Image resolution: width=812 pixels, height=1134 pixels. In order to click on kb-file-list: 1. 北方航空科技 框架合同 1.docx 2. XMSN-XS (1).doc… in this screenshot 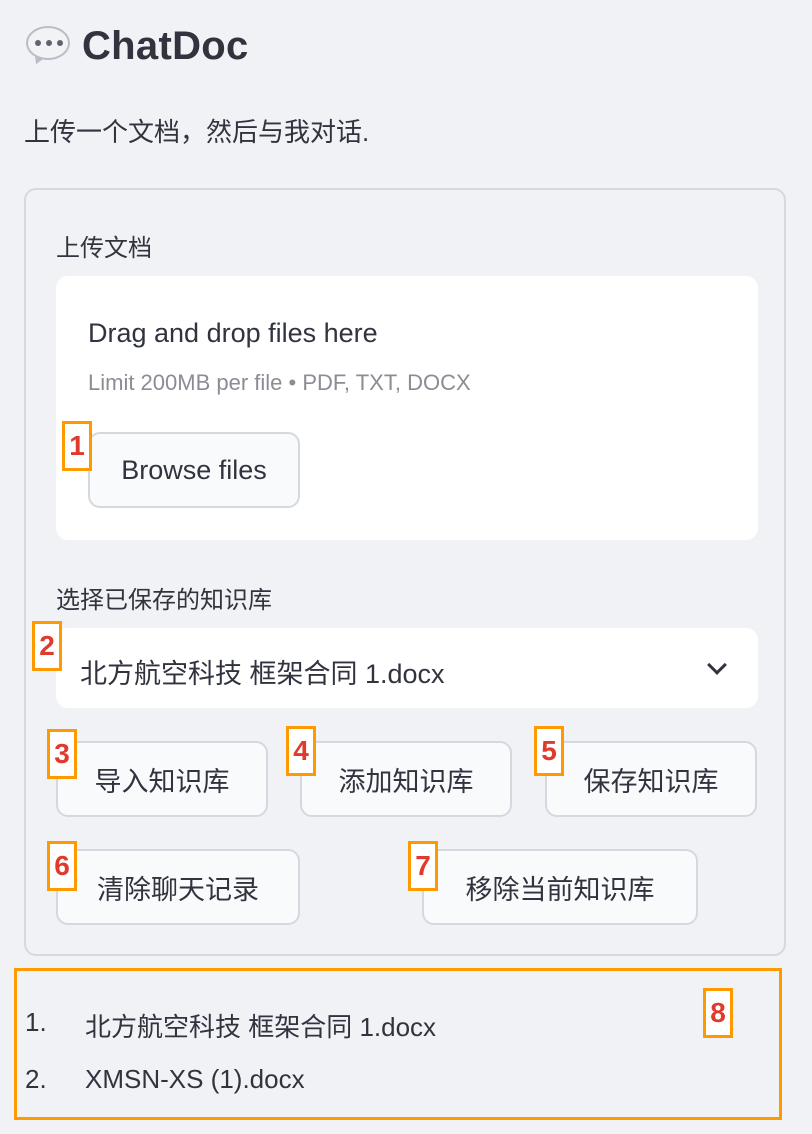, I will do `click(398, 1044)`.